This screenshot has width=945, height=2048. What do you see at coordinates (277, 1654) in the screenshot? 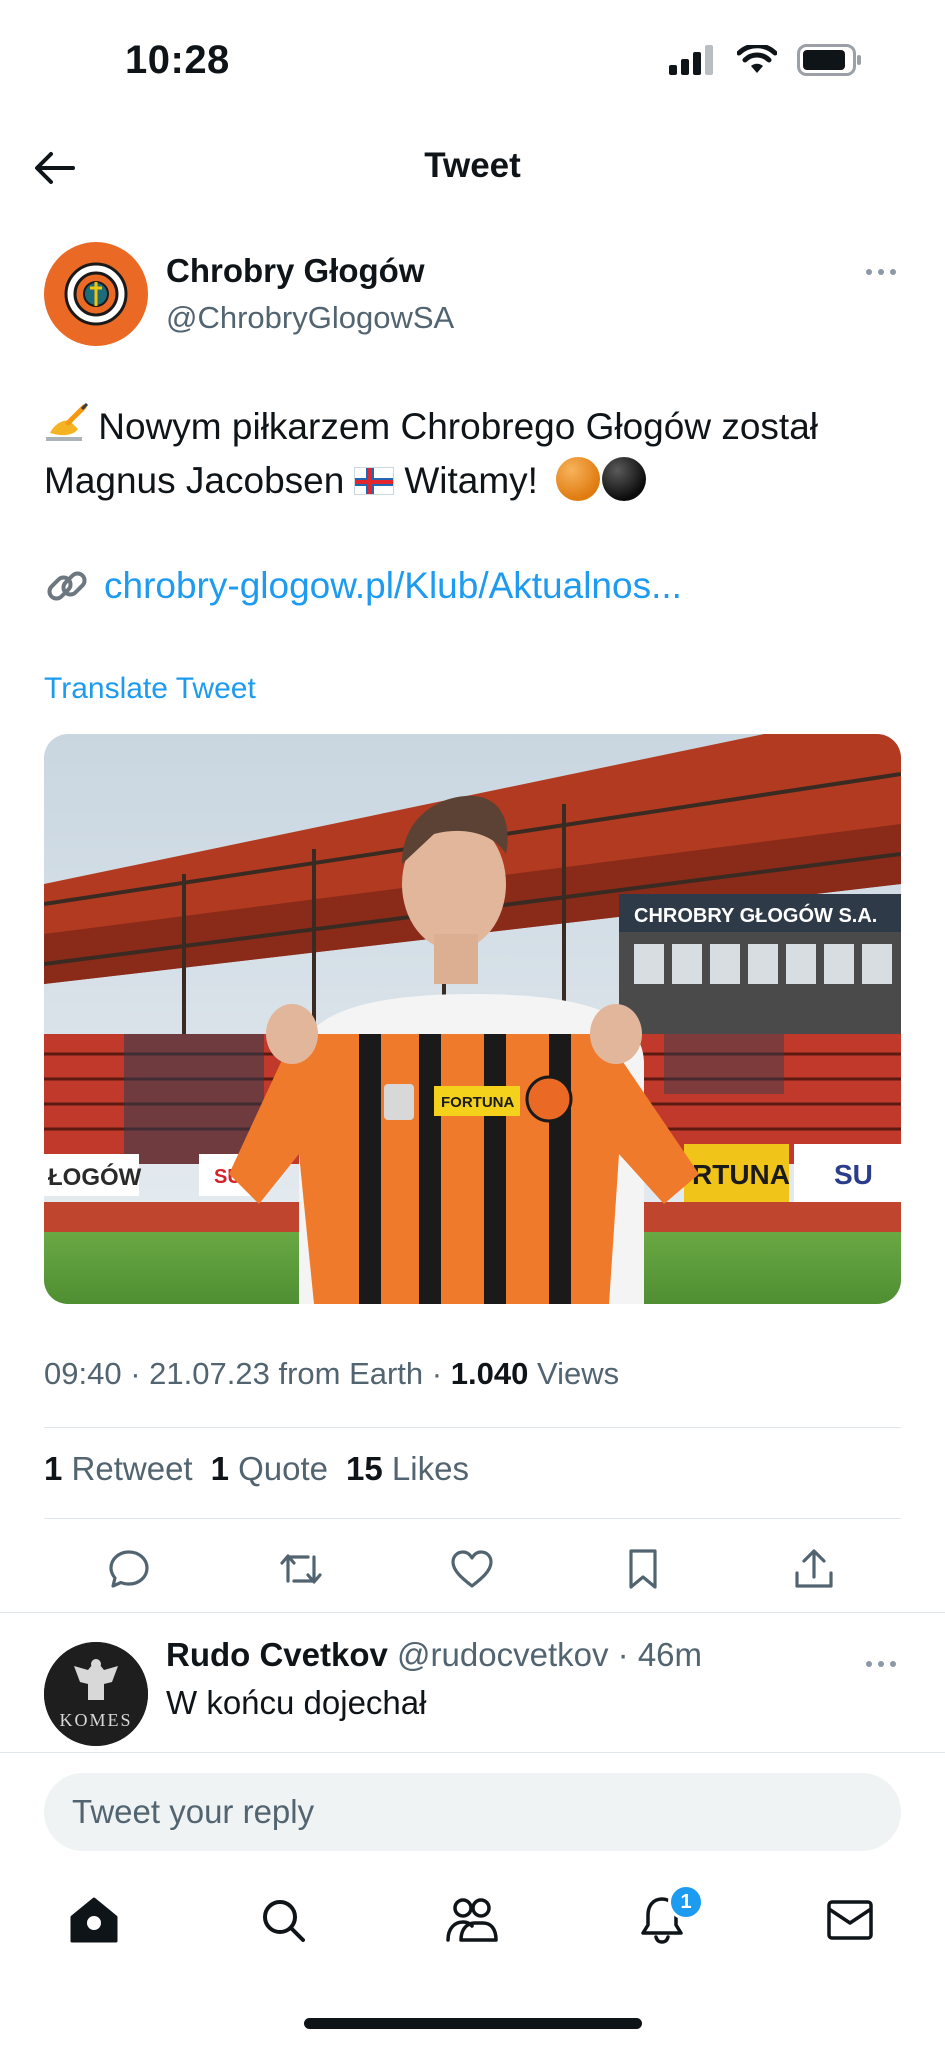
I see `reply-author-name: Rudo Cvetkov` at bounding box center [277, 1654].